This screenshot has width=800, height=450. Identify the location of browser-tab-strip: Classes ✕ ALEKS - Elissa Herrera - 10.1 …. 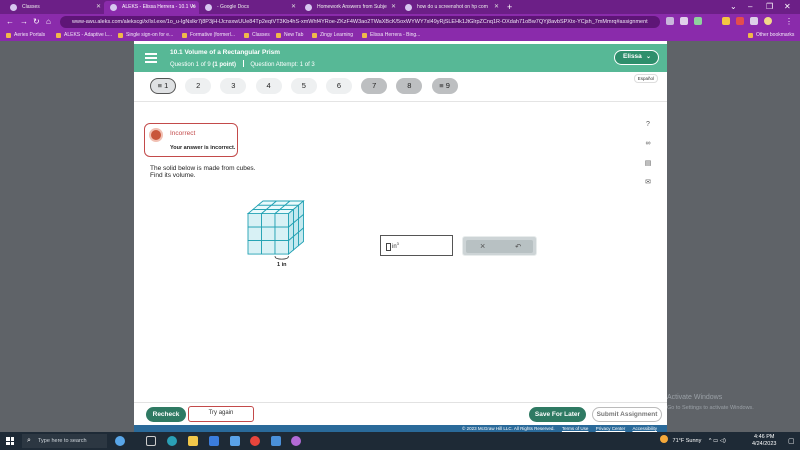
(400, 7).